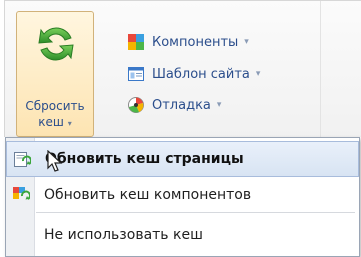 Image resolution: width=361 pixels, height=257 pixels. I want to click on menu-item-disable-cache: Не использовать кеш, so click(182, 235).